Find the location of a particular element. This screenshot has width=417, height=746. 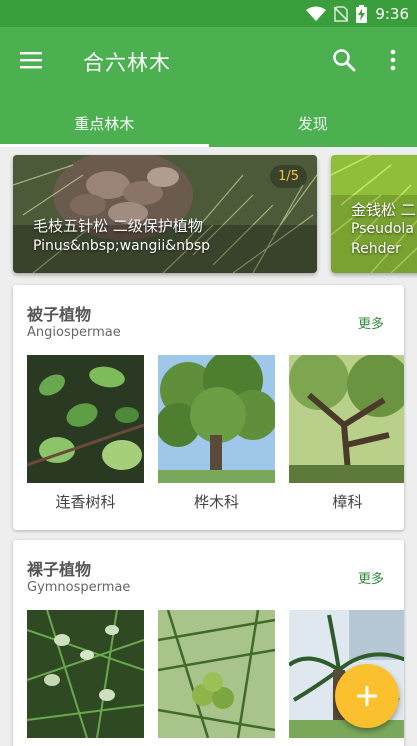

tab-bar: 重点林木 发现 is located at coordinates (208, 126).